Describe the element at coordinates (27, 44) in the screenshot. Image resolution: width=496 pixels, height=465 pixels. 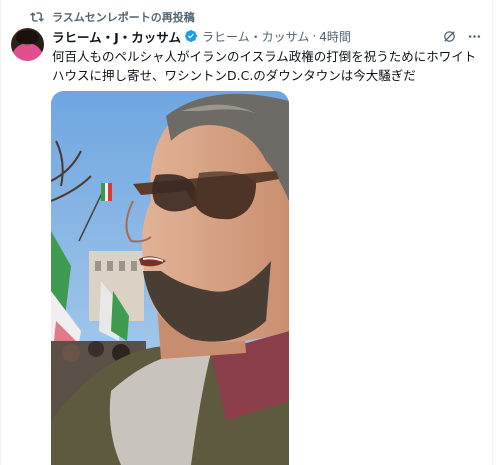
I see `avatar` at that location.